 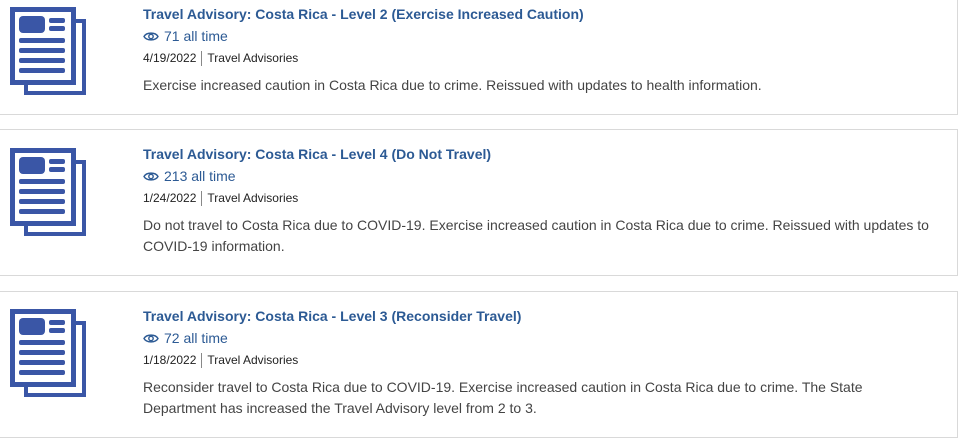 I want to click on item-date: 1/18/2022, so click(x=170, y=360).